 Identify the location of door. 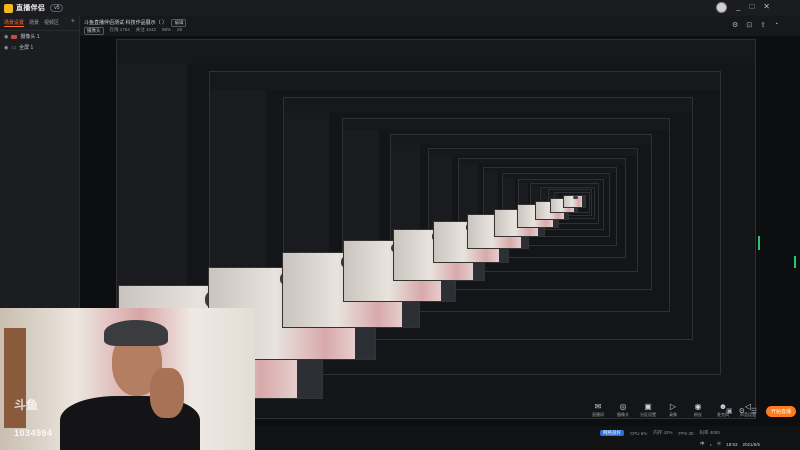
(15, 378).